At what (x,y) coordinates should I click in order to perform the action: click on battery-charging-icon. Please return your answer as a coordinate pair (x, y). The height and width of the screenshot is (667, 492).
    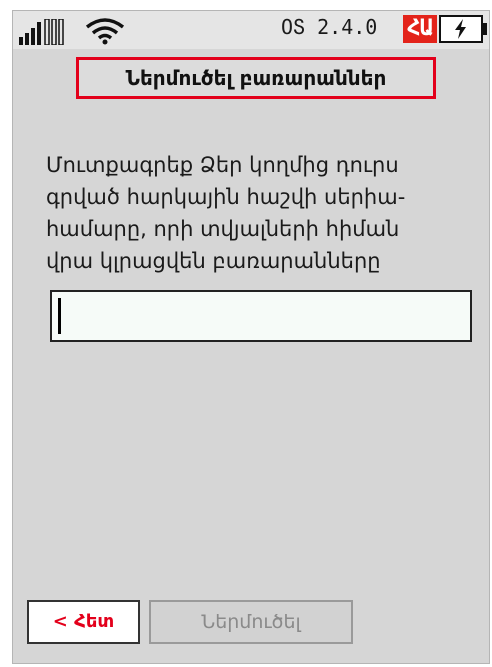
    Looking at the image, I should click on (463, 29).